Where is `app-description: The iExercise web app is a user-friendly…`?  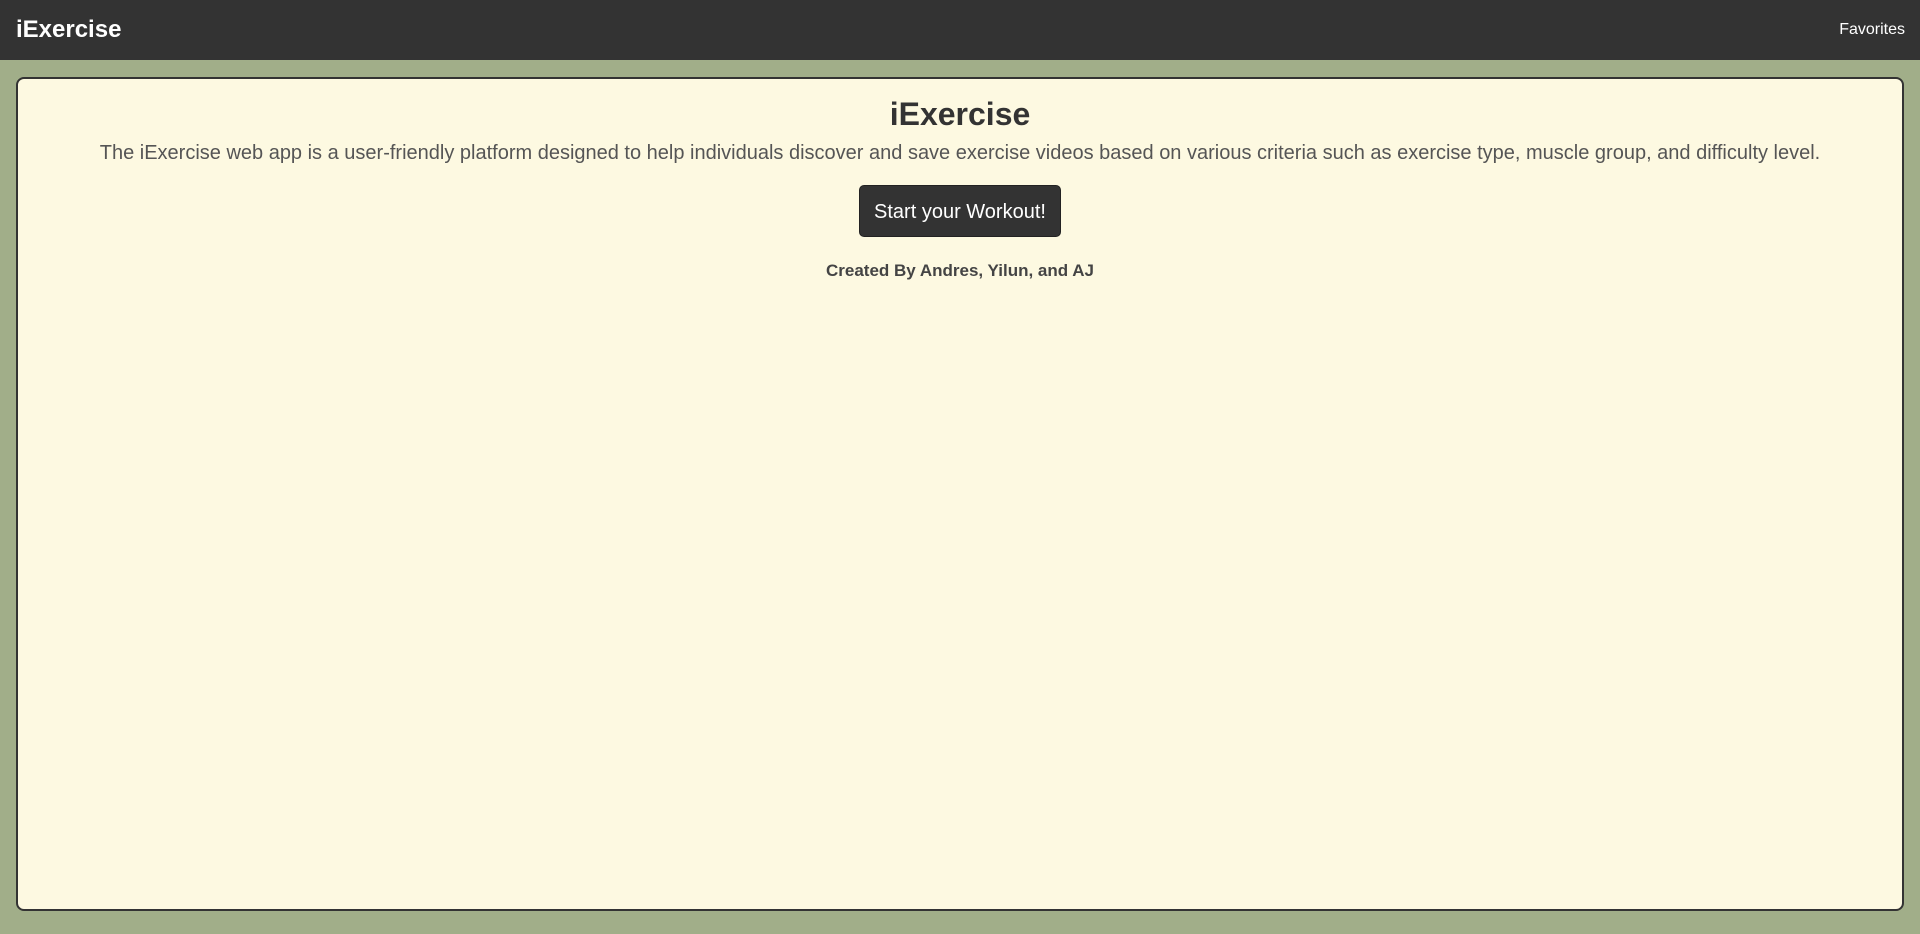 app-description: The iExercise web app is a user-friendly… is located at coordinates (960, 153).